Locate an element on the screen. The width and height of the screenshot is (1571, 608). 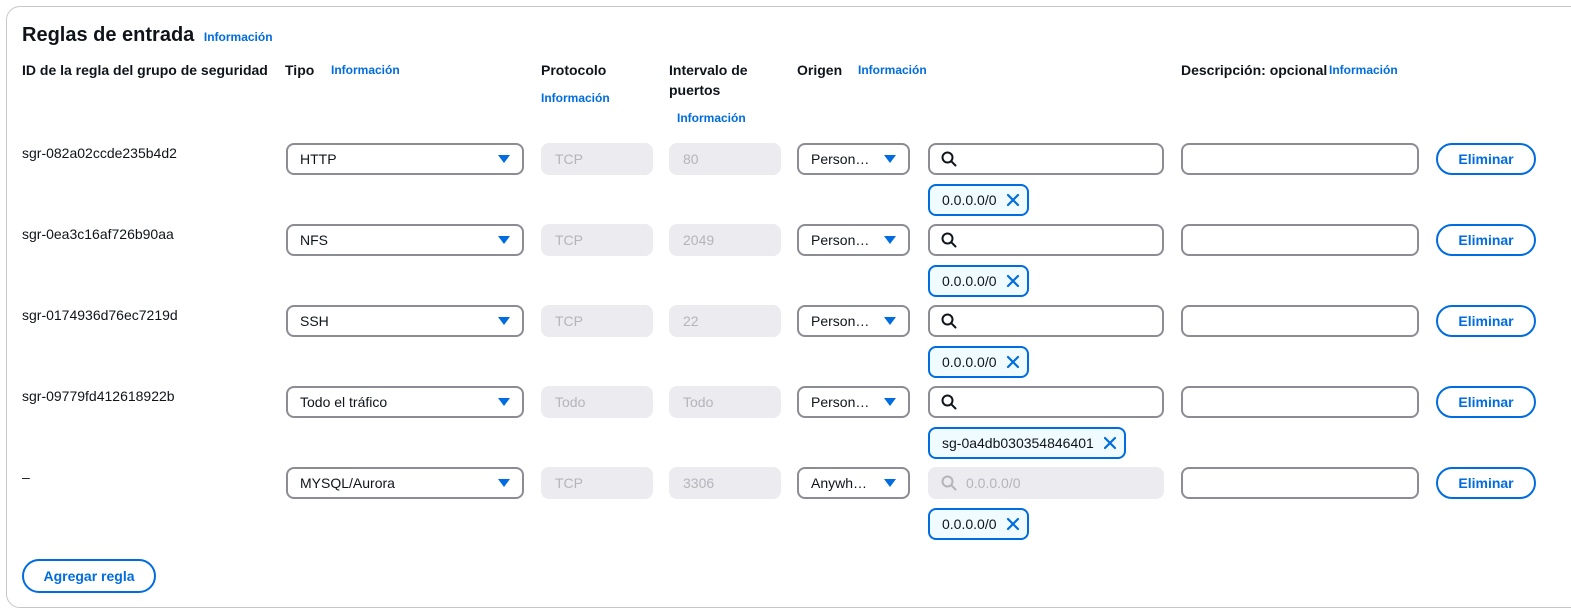
rule-id: sgr-09779fd412618922b is located at coordinates (98, 396).